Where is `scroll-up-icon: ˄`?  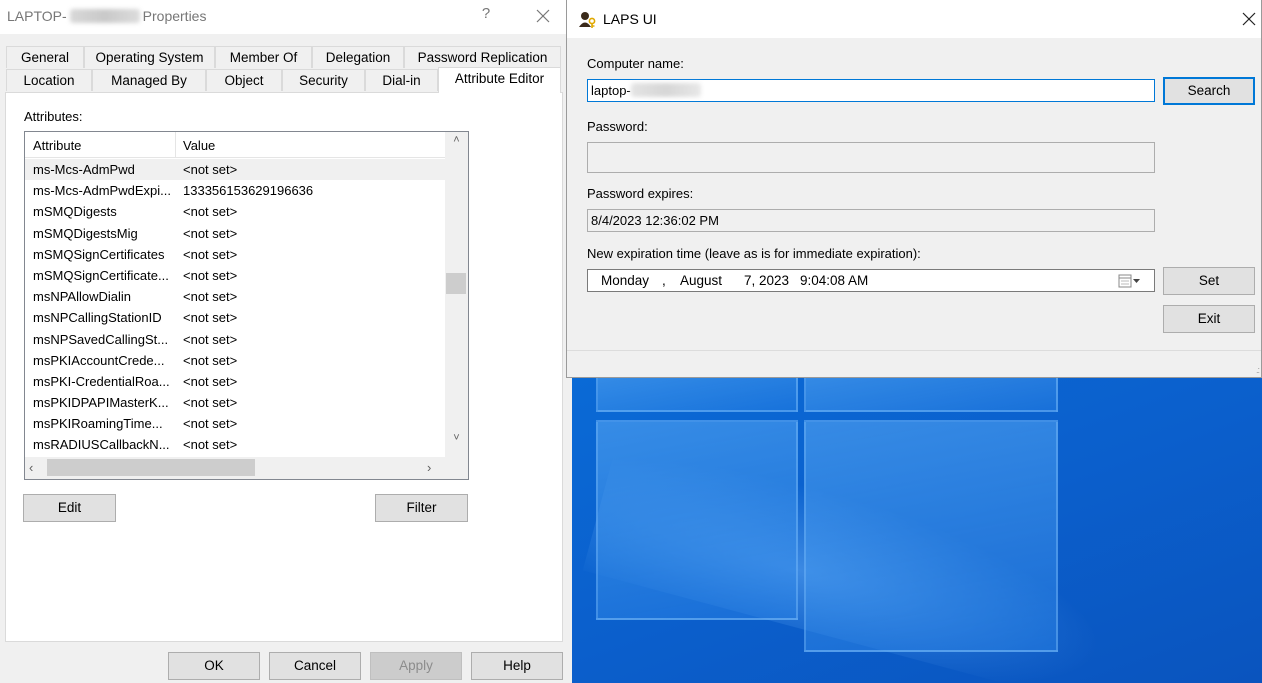 scroll-up-icon: ˄ is located at coordinates (456, 142).